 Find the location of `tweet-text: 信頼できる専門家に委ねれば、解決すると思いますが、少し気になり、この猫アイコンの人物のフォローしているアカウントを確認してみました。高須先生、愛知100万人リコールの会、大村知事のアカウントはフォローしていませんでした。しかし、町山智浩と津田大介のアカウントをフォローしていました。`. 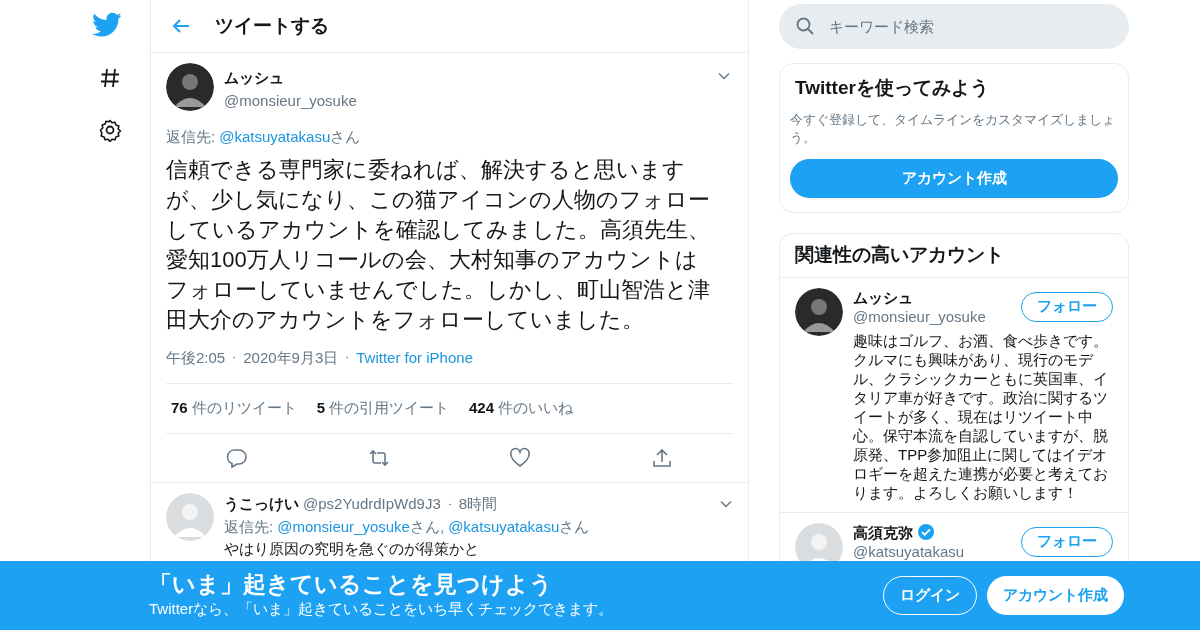

tweet-text: 信頼できる専門家に委ねれば、解決すると思いますが、少し気になり、この猫アイコンの人物のフォローしているアカウントを確認してみました。高須先生、愛知100万人リコールの会、大村知事のアカウントはフォローしていませんでした。しかし、町山智浩と津田大介のアカウントをフォローしていました。 is located at coordinates (438, 244).